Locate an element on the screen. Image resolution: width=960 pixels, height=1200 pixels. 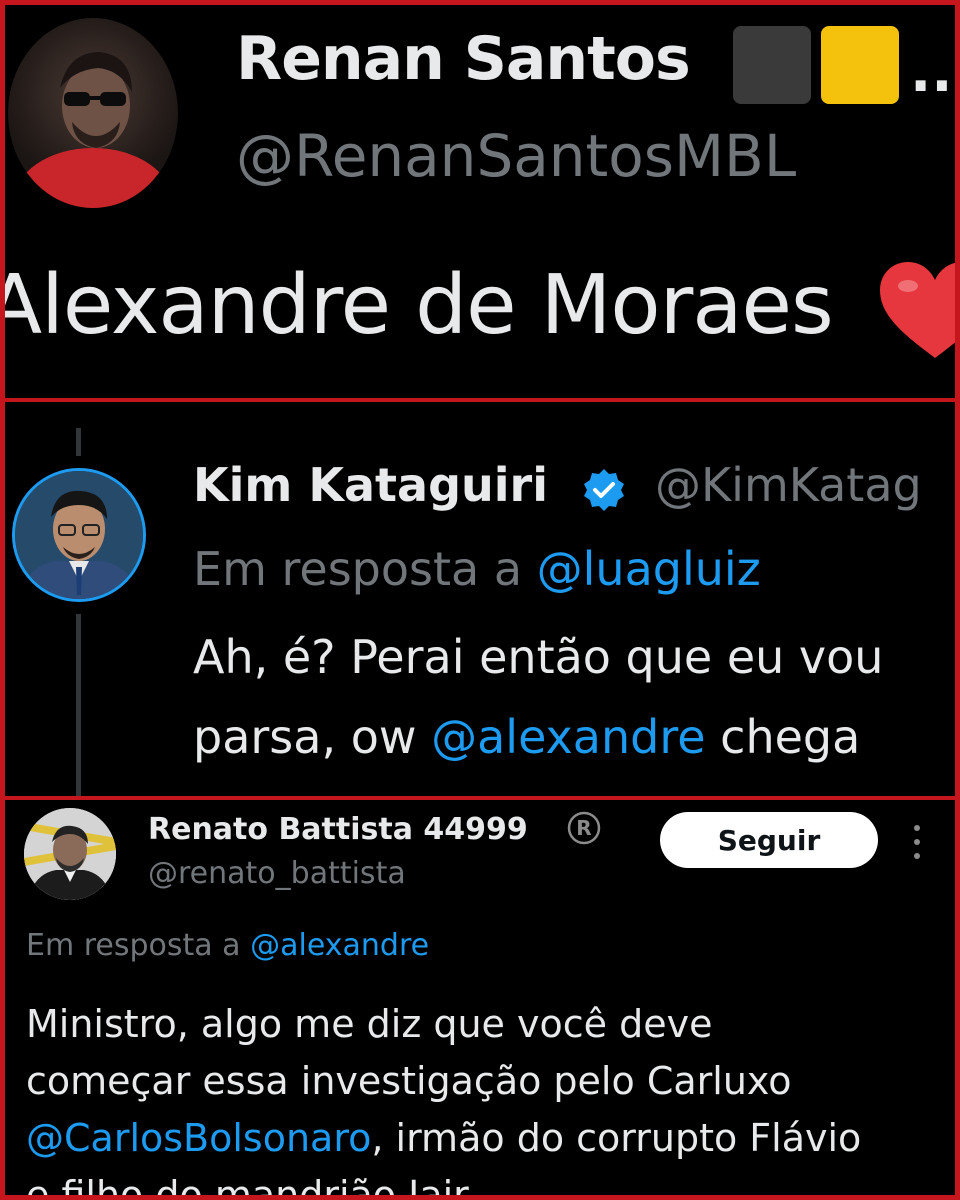
text-segment: parsa, ow is located at coordinates (312, 737).